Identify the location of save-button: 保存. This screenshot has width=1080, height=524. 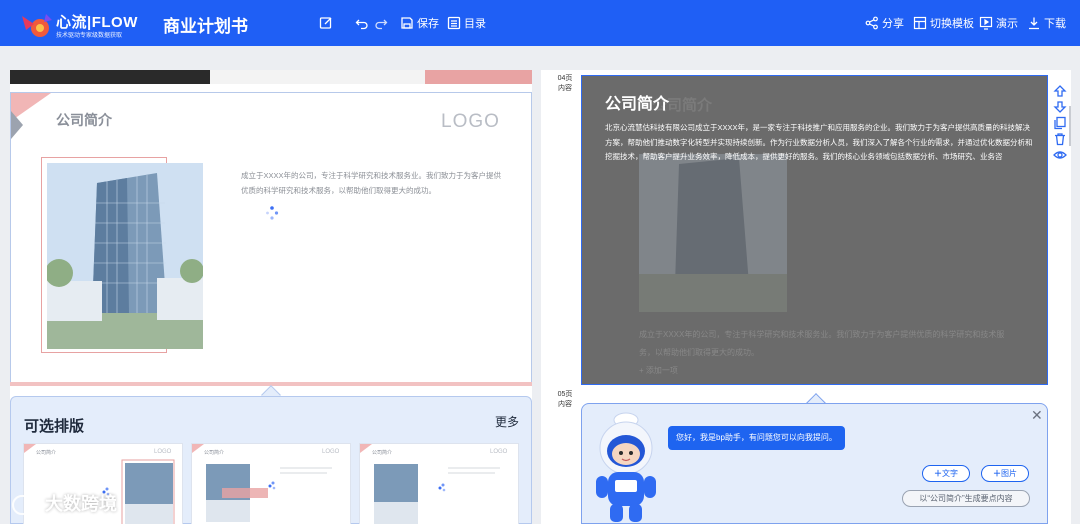
(419, 23).